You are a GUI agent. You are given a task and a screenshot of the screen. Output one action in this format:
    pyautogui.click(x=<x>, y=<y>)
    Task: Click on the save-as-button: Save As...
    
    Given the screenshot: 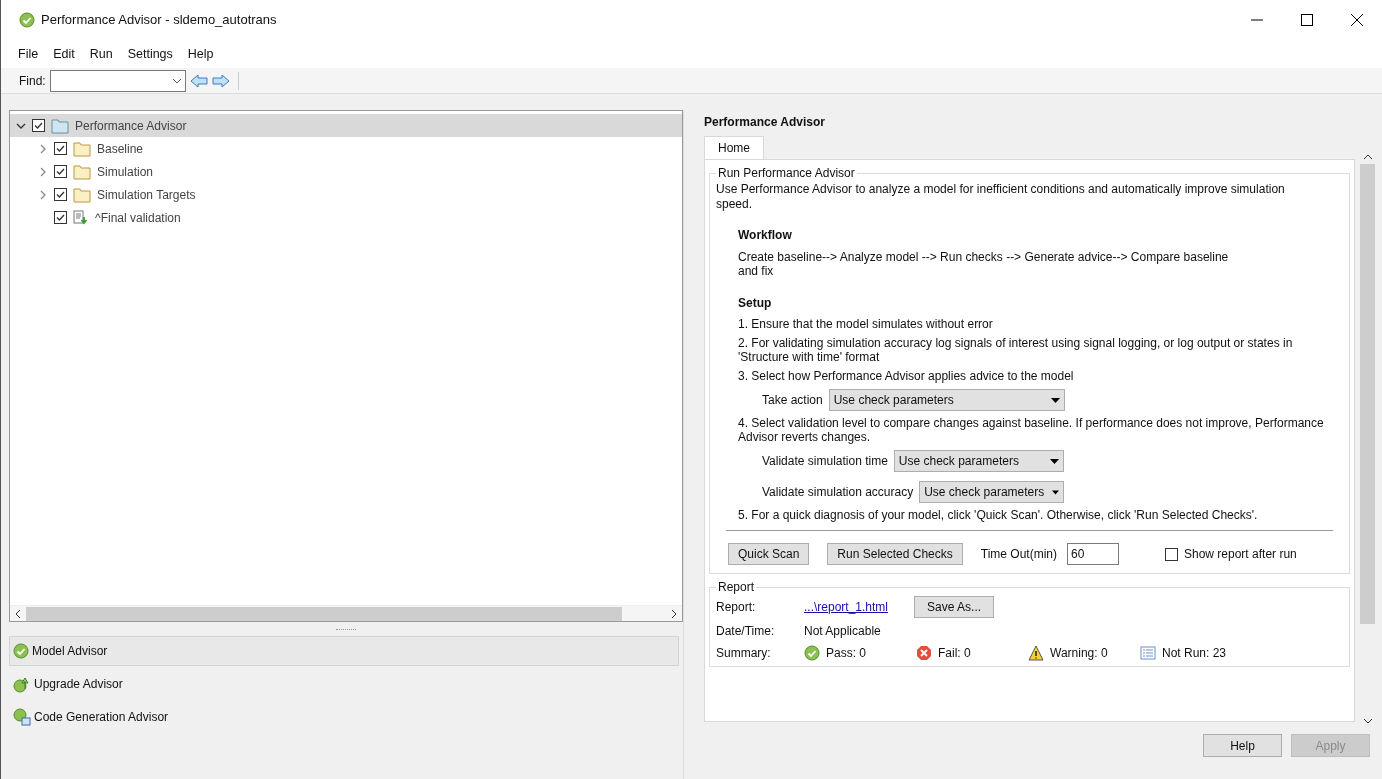 What is the action you would take?
    pyautogui.click(x=954, y=607)
    